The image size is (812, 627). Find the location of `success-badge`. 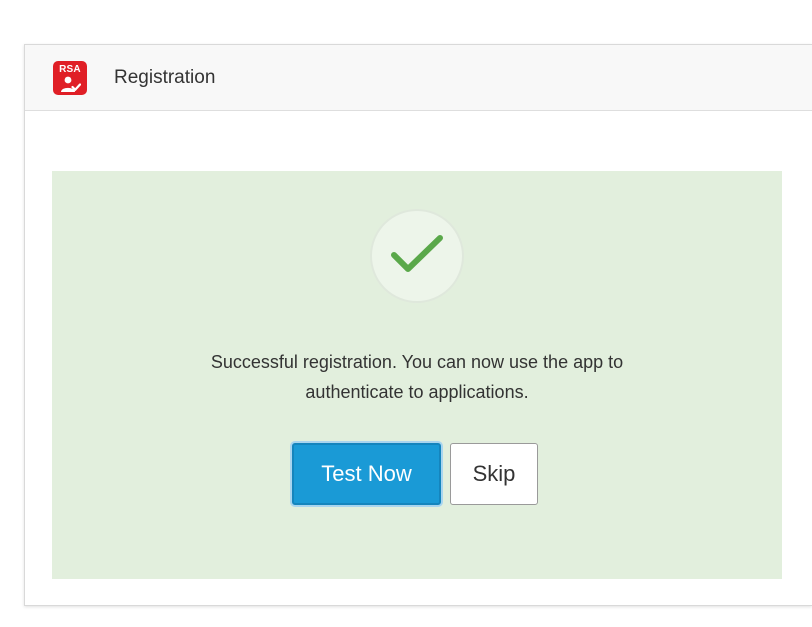

success-badge is located at coordinates (417, 256).